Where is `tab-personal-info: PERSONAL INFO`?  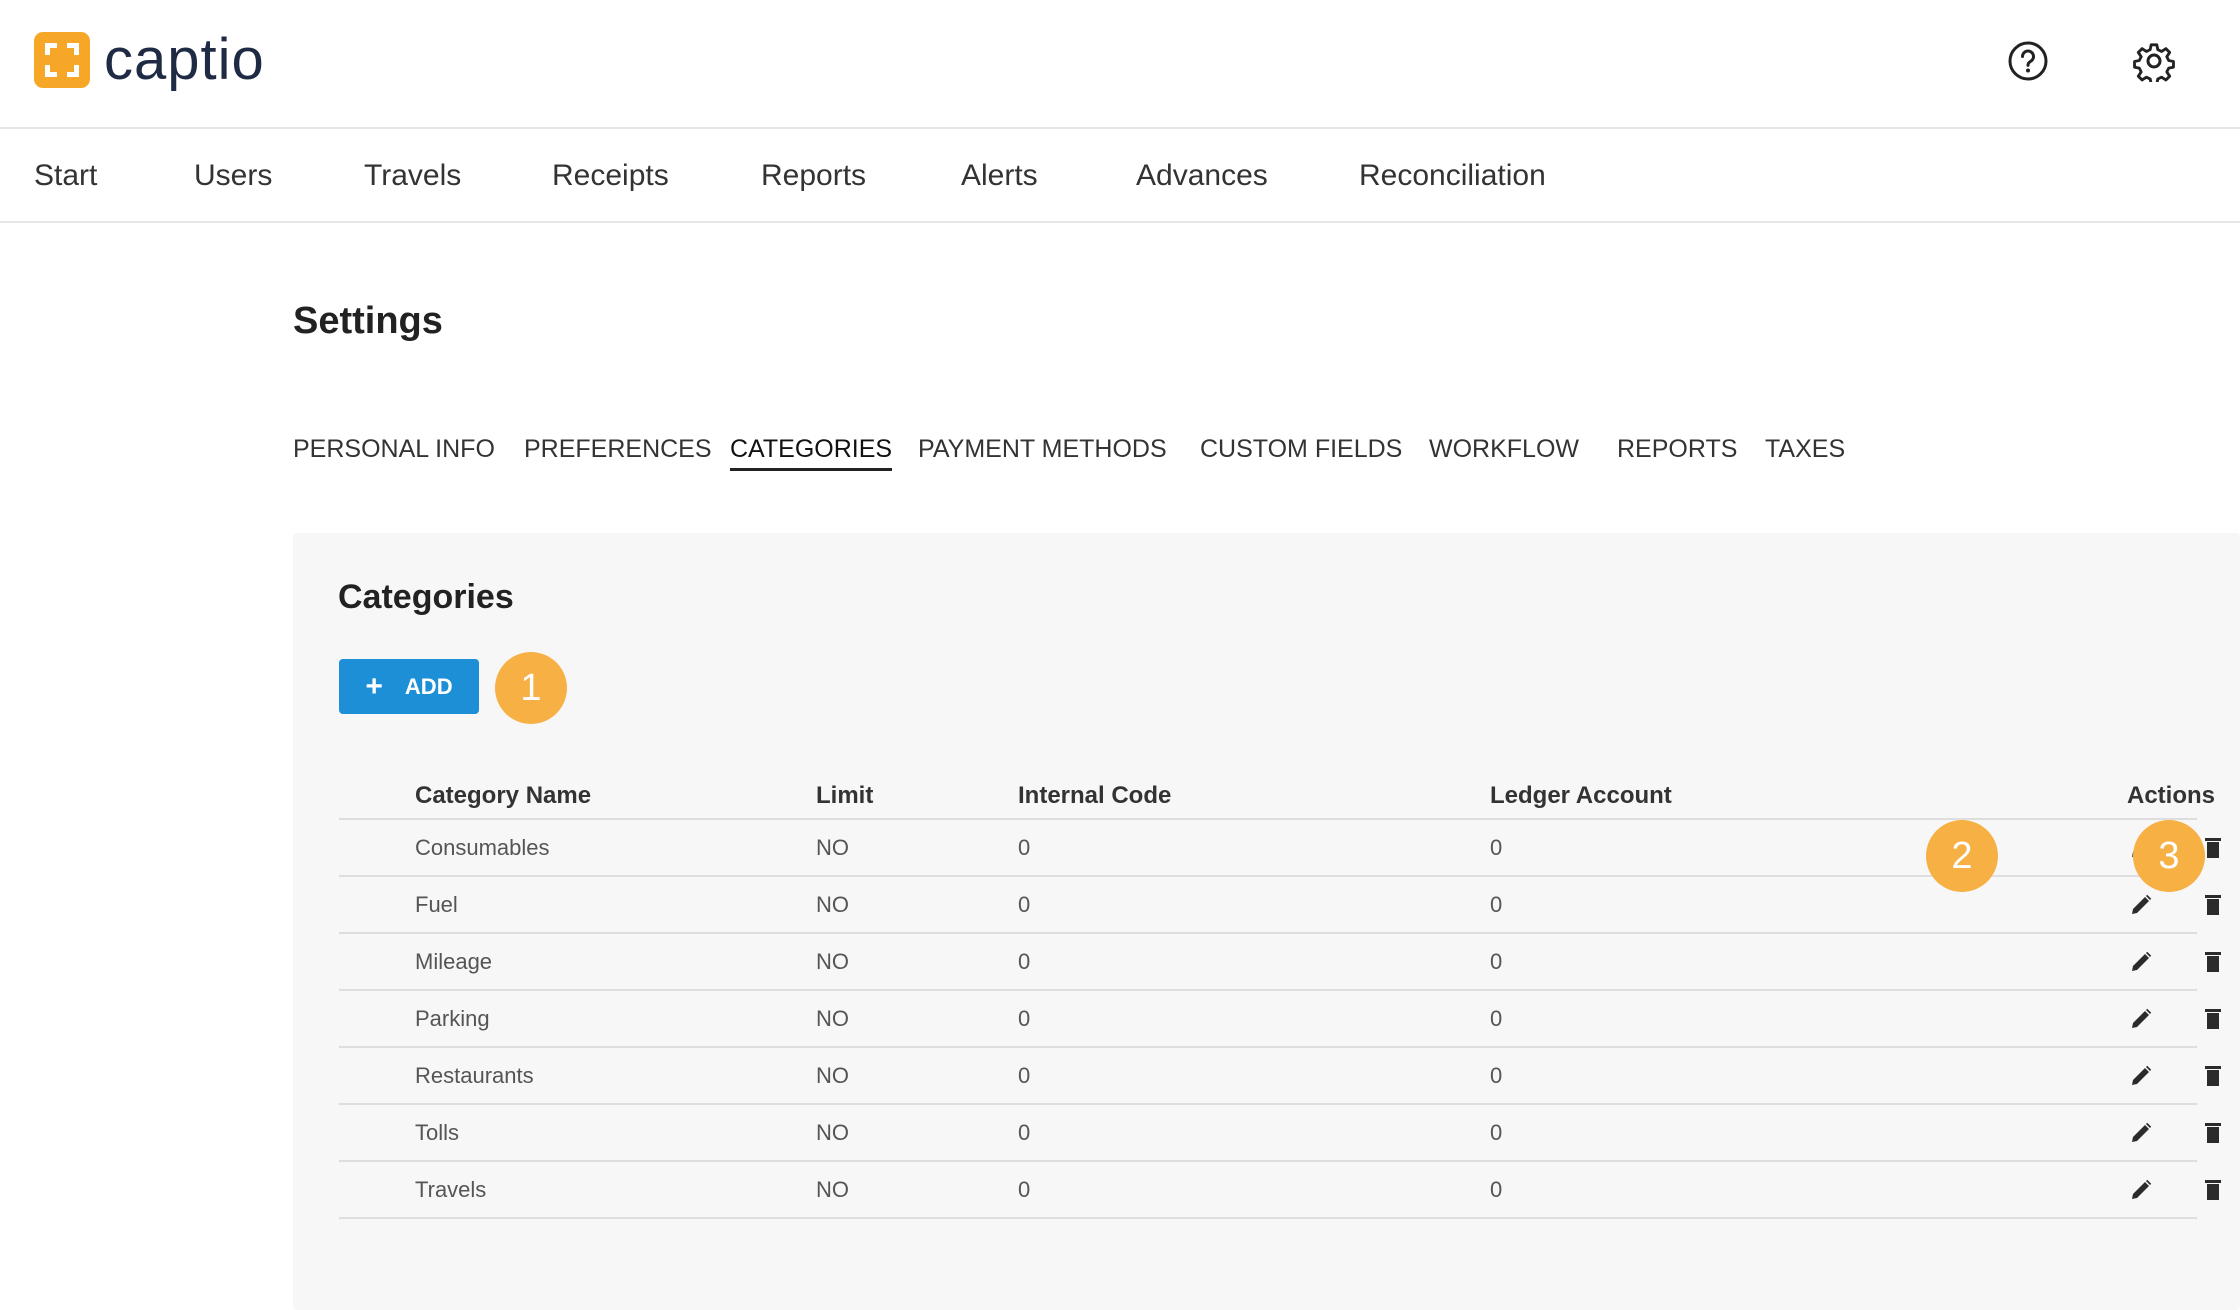 tab-personal-info: PERSONAL INFO is located at coordinates (394, 451).